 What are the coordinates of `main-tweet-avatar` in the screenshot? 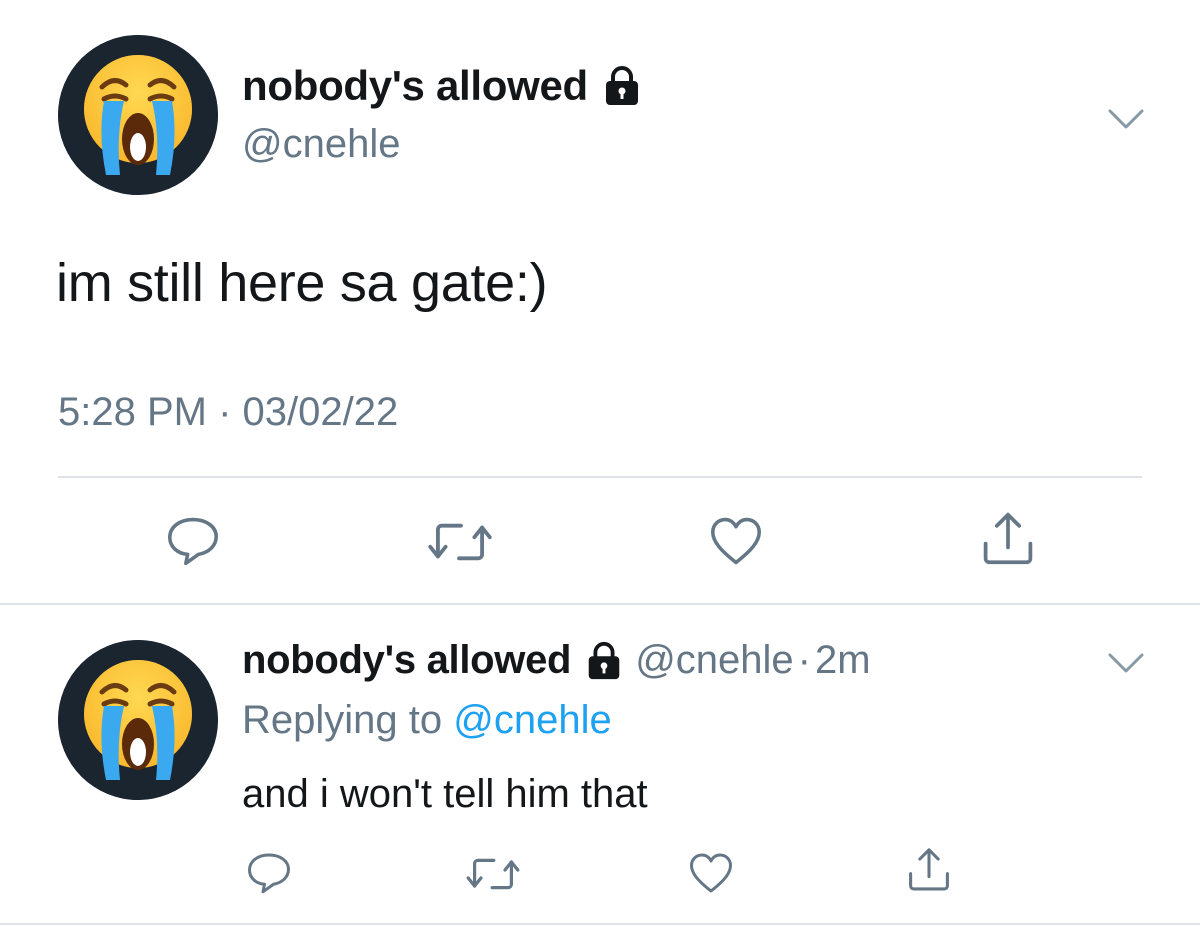 It's located at (138, 115).